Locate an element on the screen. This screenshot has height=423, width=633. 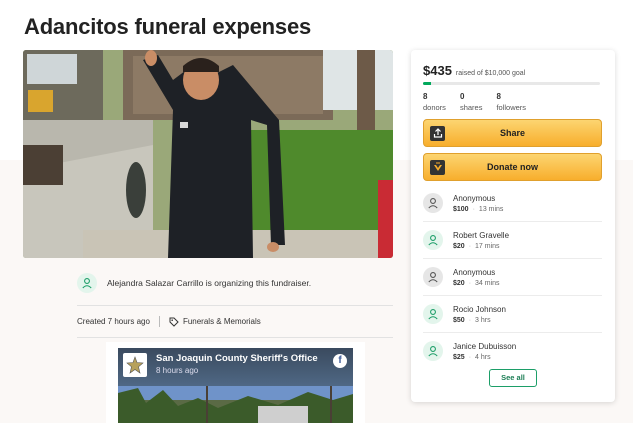
donor-name: Rocio Johnson is located at coordinates (479, 309).